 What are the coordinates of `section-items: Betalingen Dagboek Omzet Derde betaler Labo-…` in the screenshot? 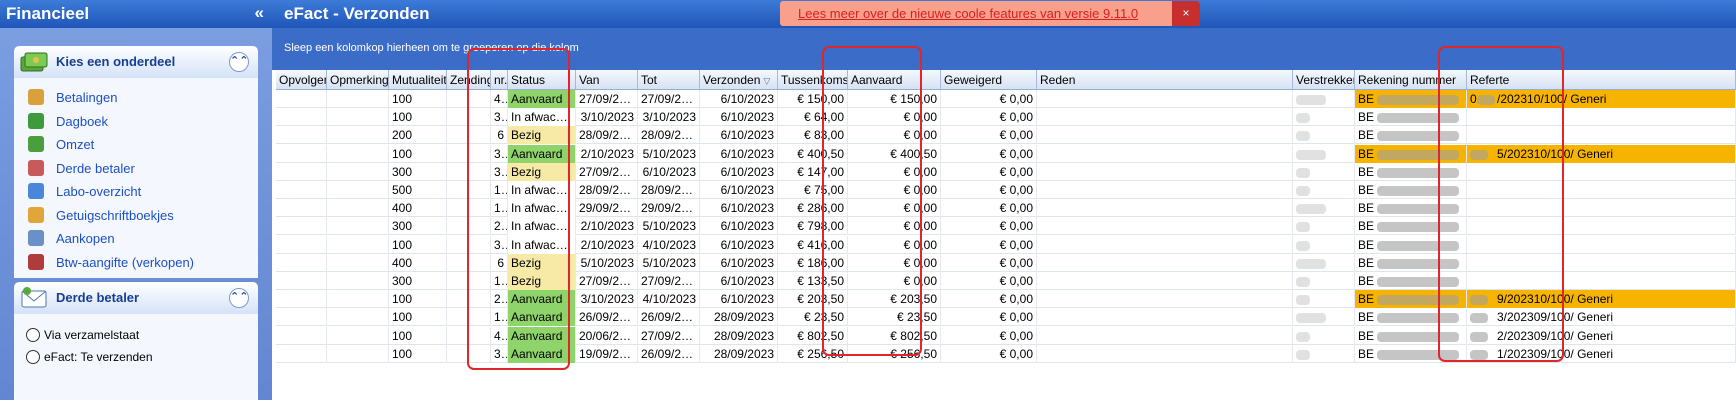 It's located at (136, 178).